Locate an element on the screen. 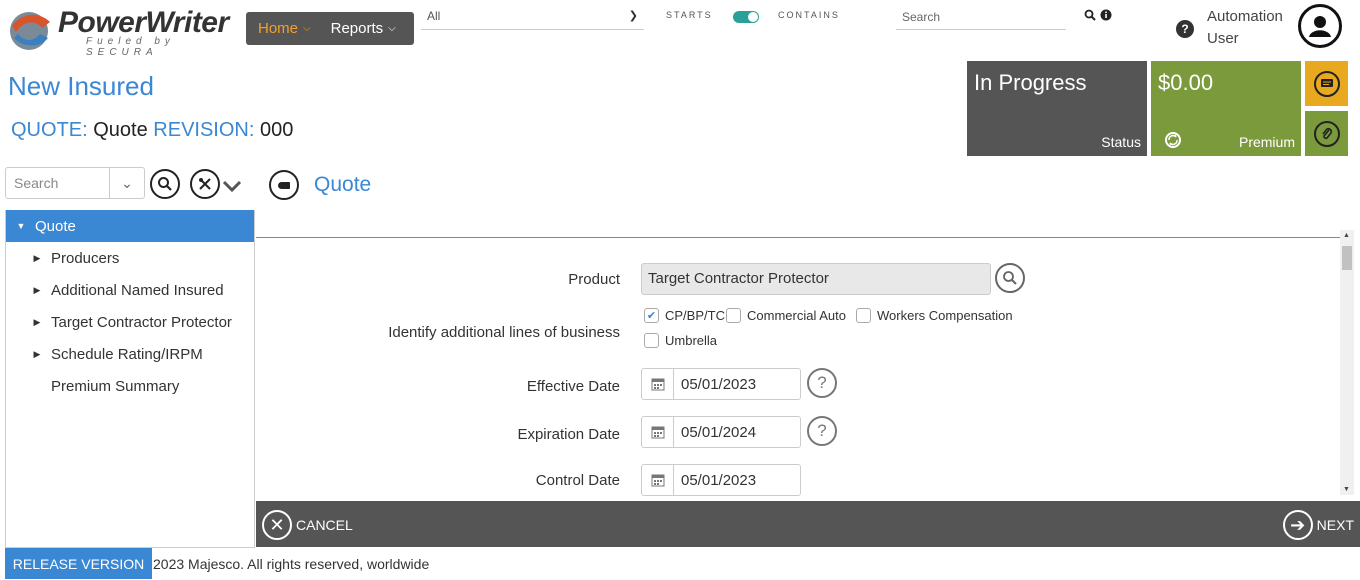 This screenshot has width=1360, height=580. toggle-starts-label: STARTS is located at coordinates (689, 15).